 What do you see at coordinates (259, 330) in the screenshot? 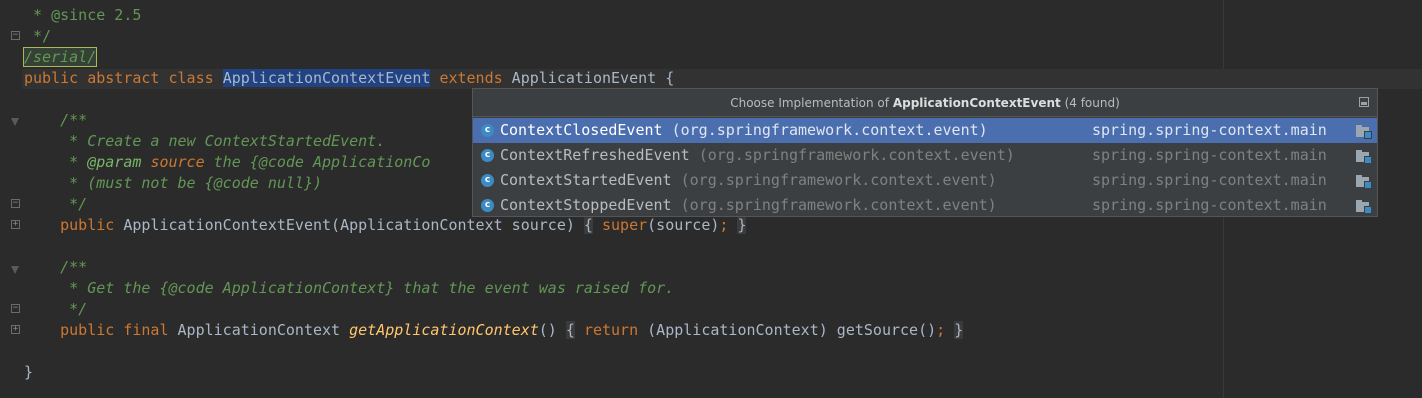
I see `return-type: ApplicationContext` at bounding box center [259, 330].